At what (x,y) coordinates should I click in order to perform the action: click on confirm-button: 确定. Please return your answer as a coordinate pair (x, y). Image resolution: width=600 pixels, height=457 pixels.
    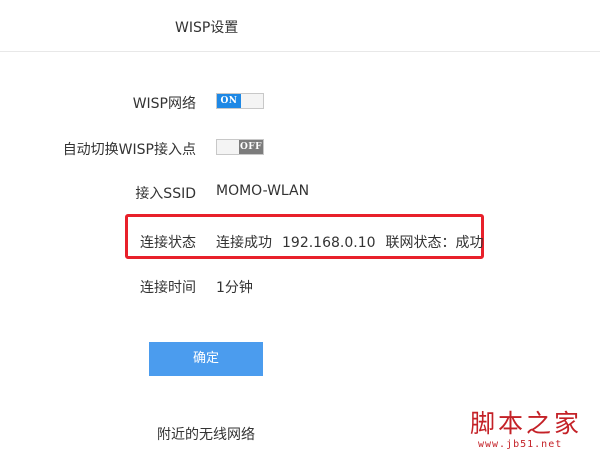
    Looking at the image, I should click on (206, 359).